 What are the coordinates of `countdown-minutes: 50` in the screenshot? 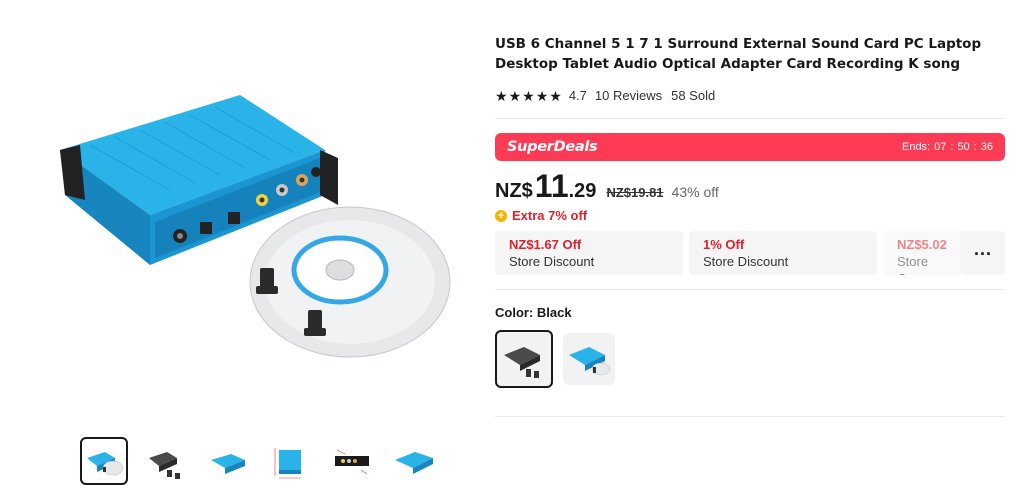 It's located at (963, 147).